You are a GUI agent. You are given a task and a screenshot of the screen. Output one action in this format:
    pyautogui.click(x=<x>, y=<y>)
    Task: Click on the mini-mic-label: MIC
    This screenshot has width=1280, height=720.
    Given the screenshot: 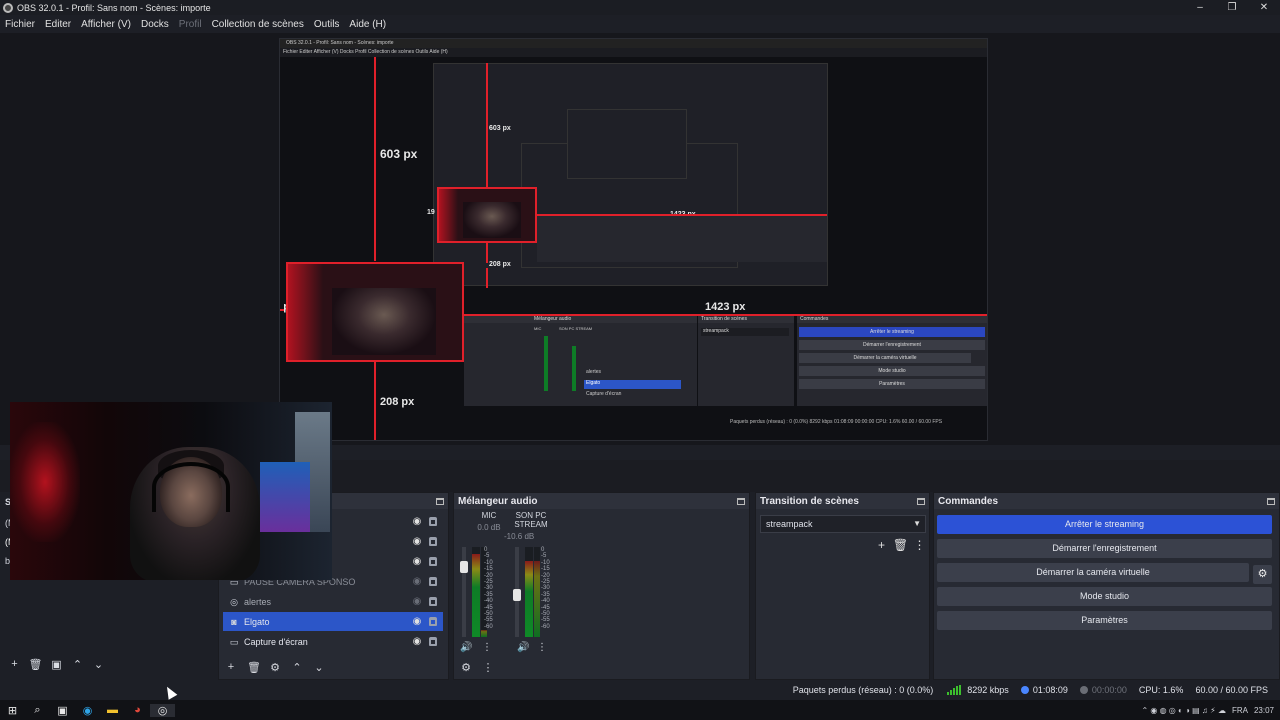 What is the action you would take?
    pyautogui.click(x=538, y=328)
    